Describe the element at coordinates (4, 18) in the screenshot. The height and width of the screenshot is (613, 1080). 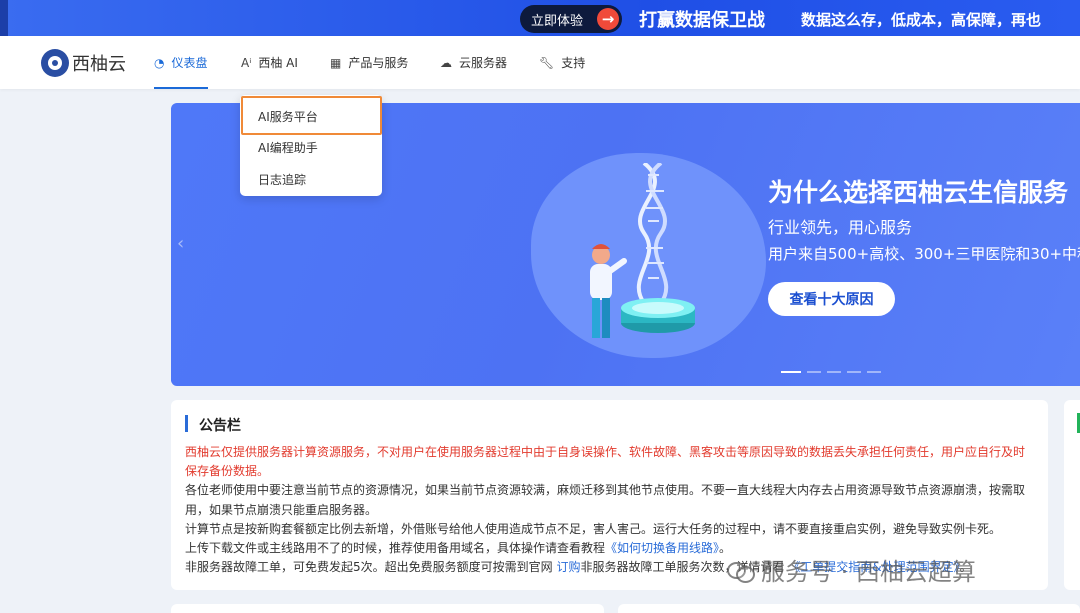
I see `promo-edge` at that location.